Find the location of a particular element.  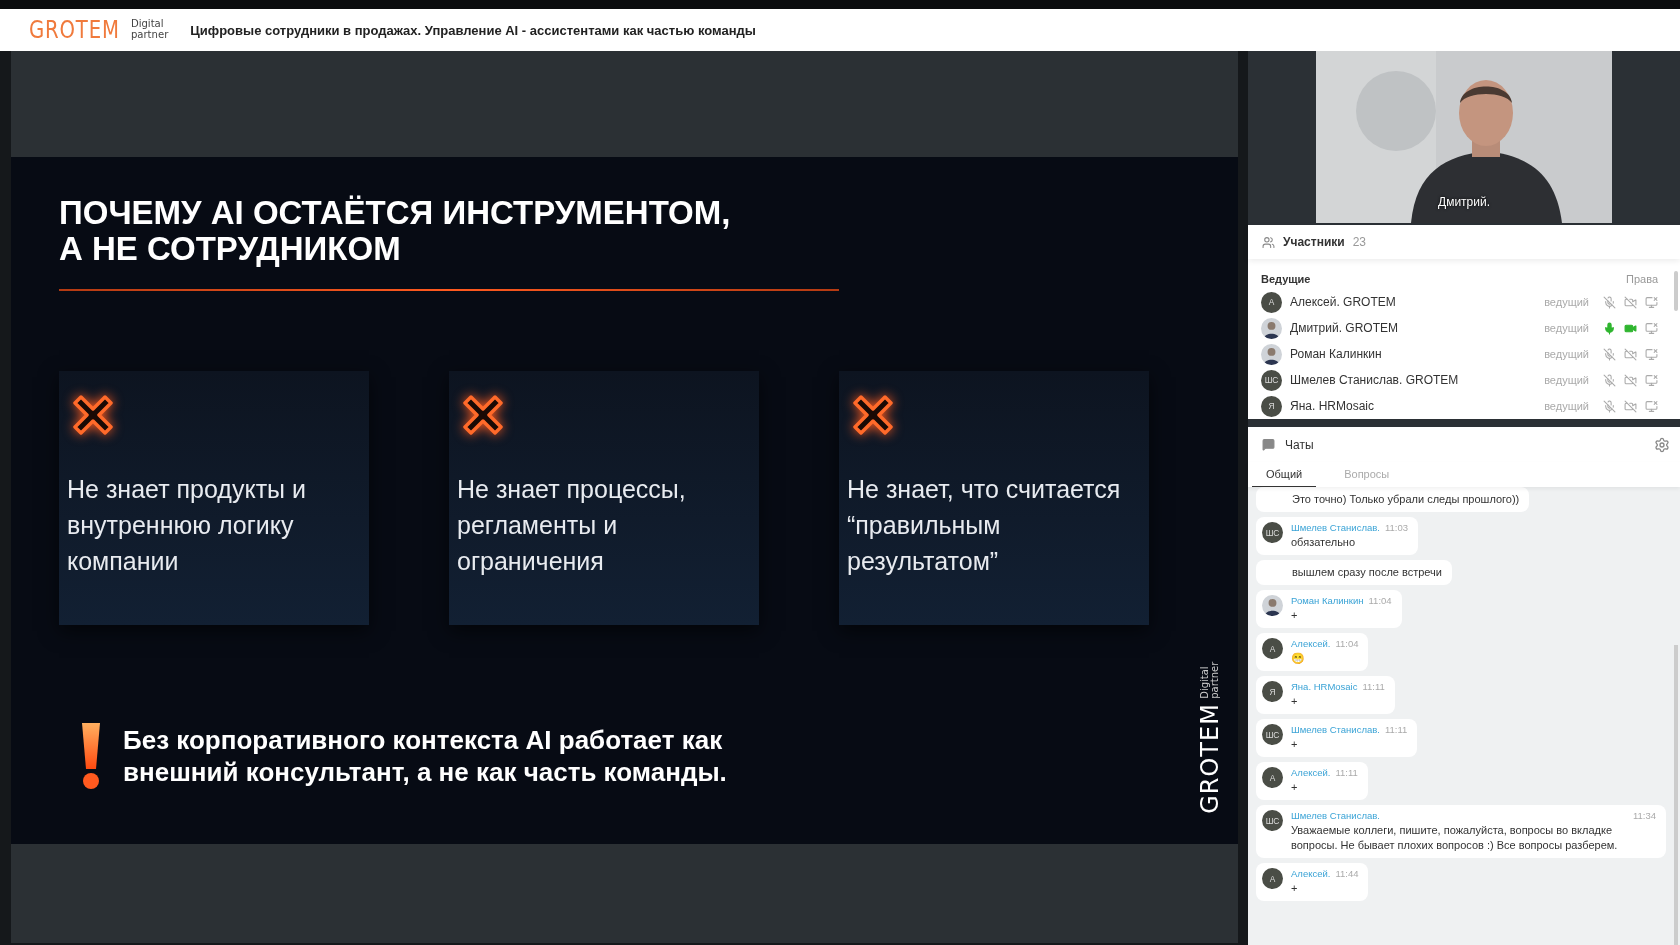

panel-title: Чаты is located at coordinates (1300, 444).